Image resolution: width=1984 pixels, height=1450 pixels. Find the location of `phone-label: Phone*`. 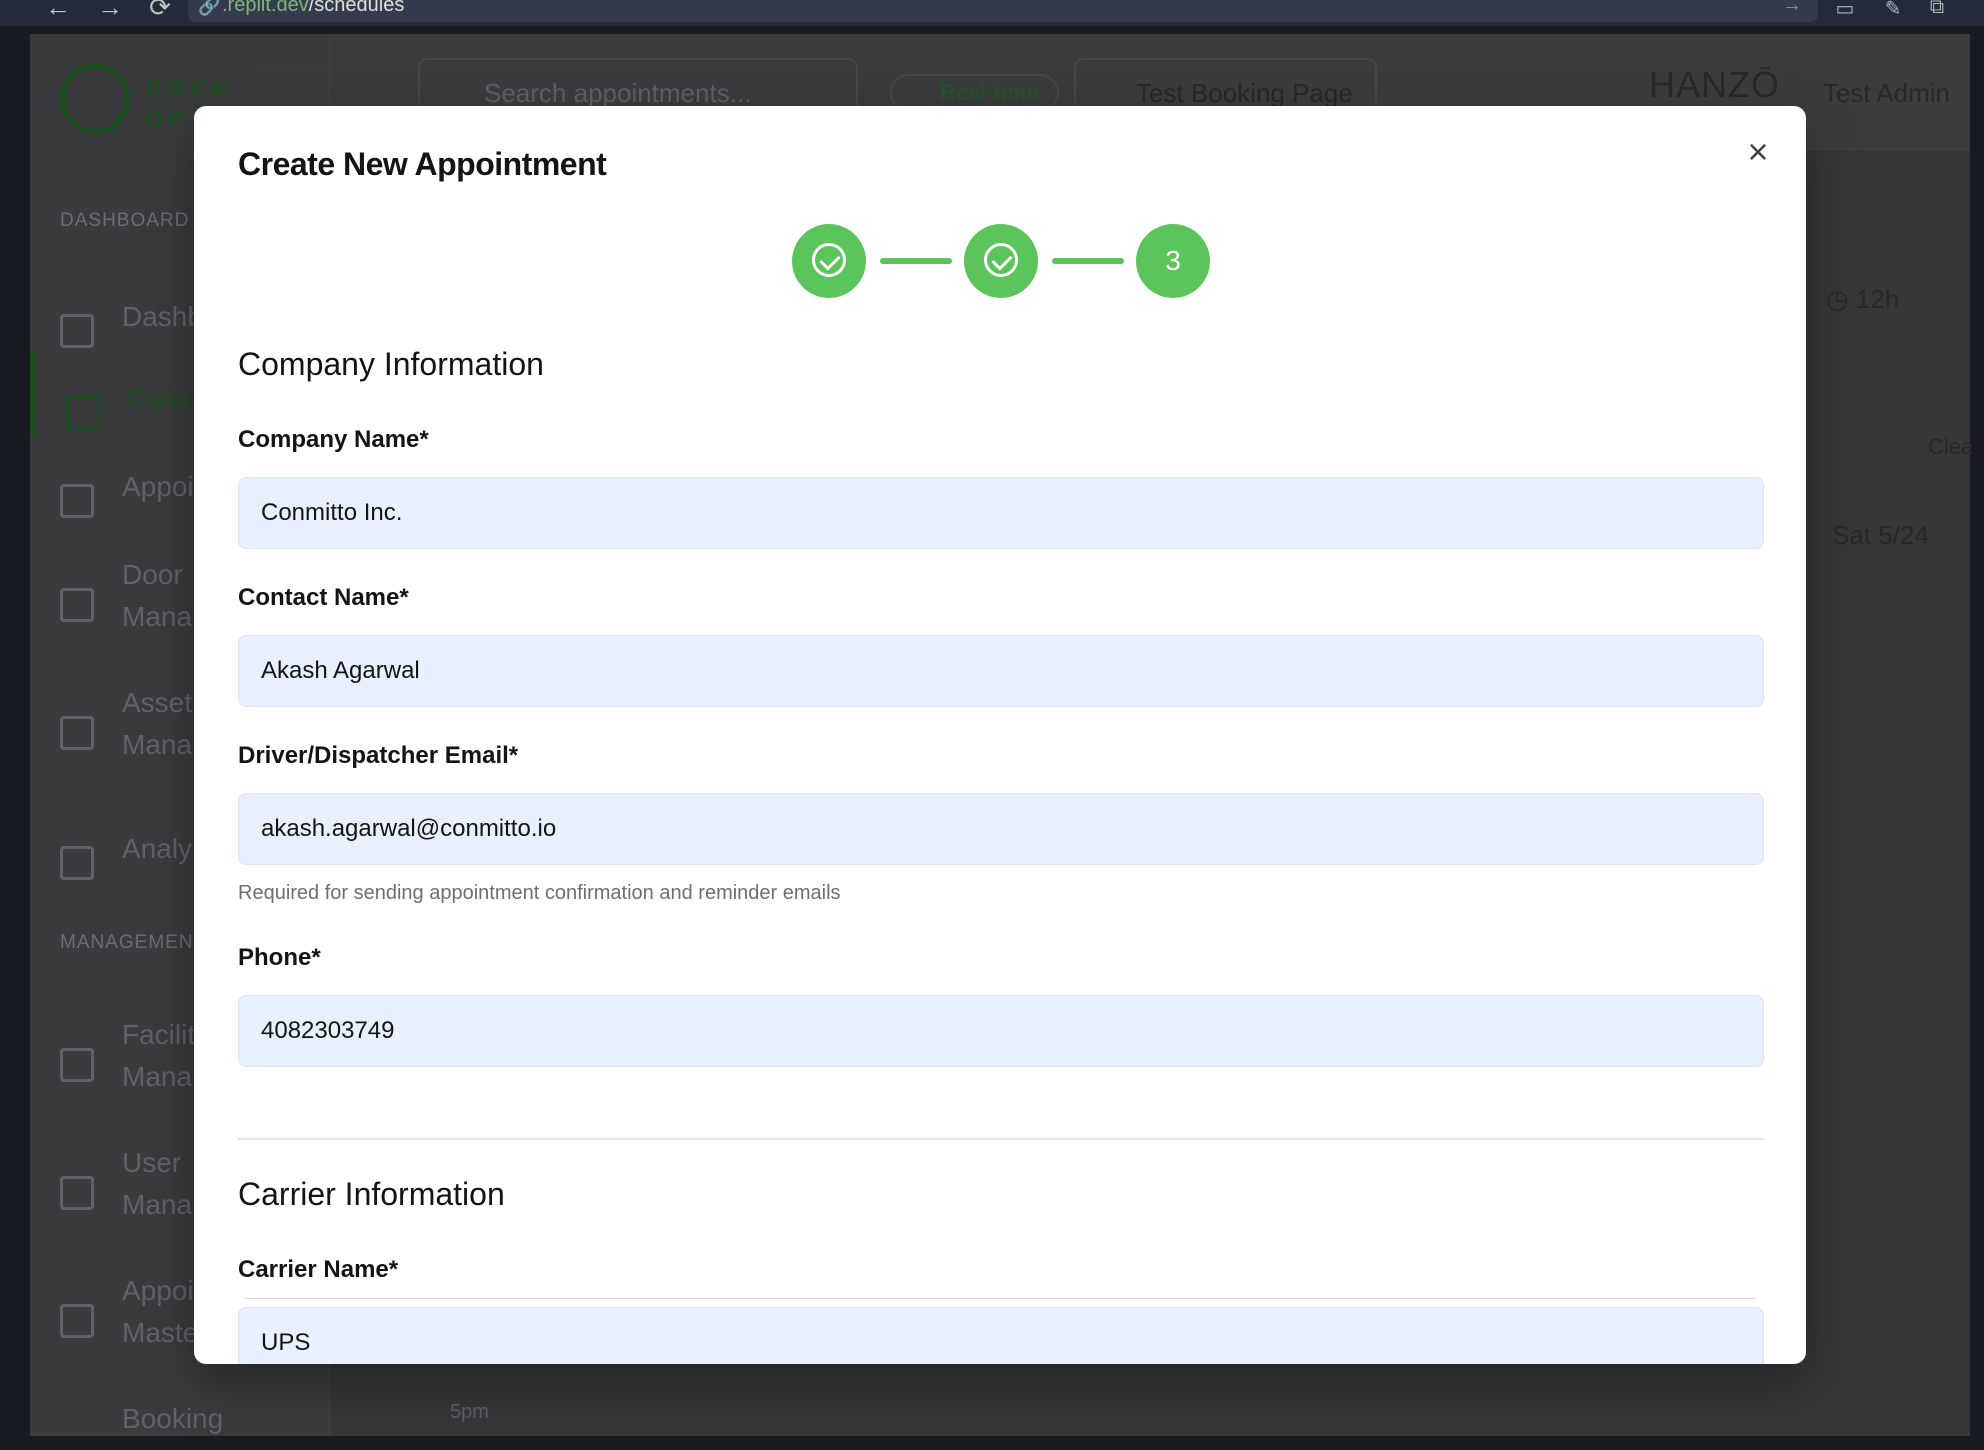

phone-label: Phone* is located at coordinates (279, 957).